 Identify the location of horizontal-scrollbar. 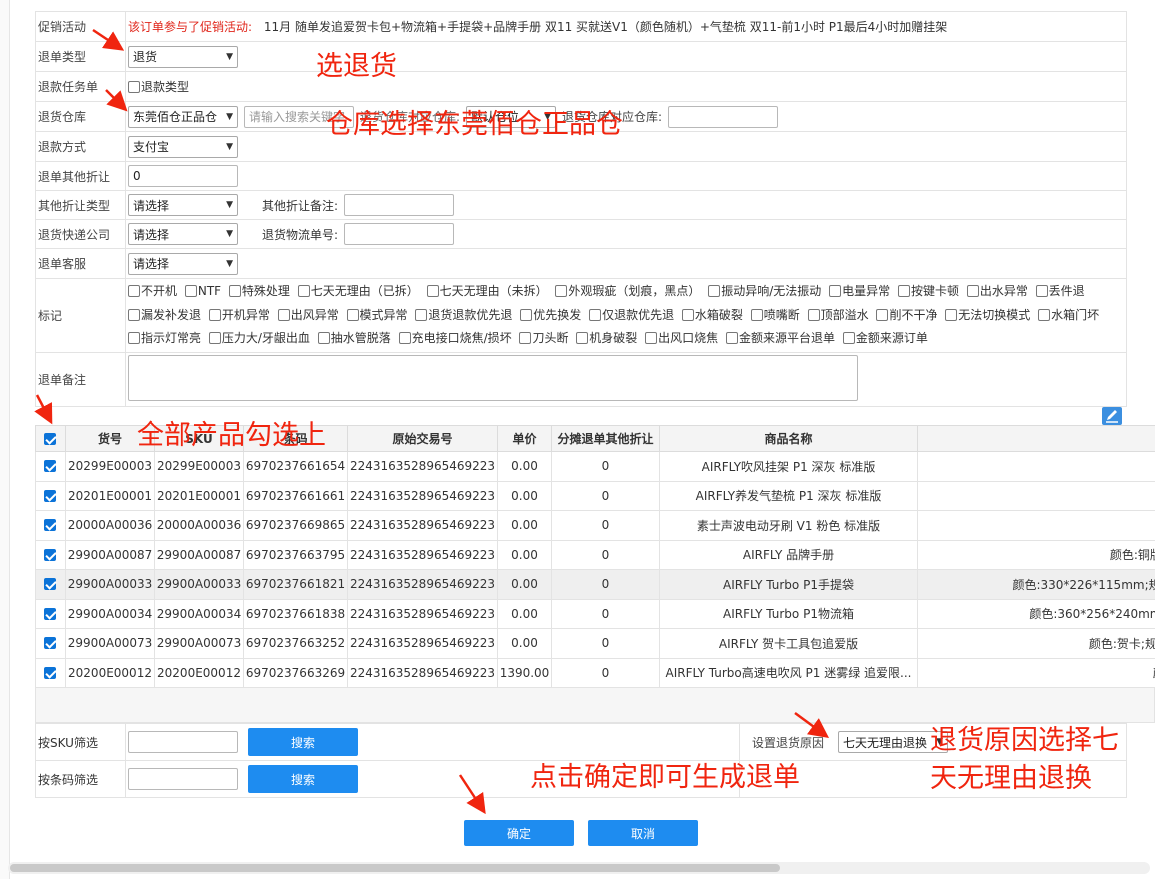
(579, 868).